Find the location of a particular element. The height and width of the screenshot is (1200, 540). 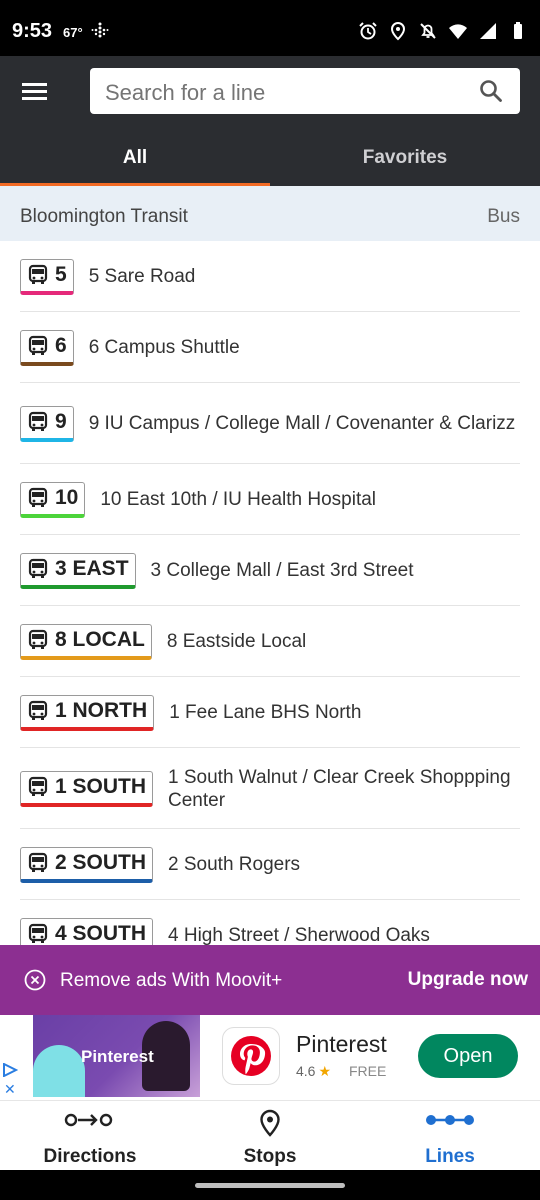

tab-favorites: Favorites is located at coordinates (405, 155).